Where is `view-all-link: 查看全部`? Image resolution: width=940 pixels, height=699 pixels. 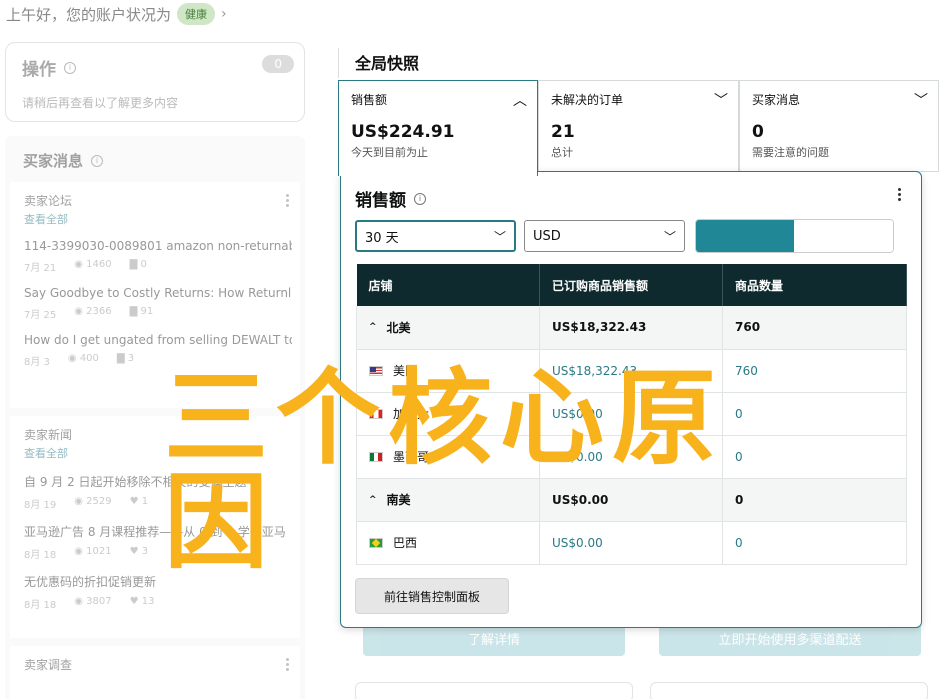
view-all-link: 查看全部 is located at coordinates (155, 219).